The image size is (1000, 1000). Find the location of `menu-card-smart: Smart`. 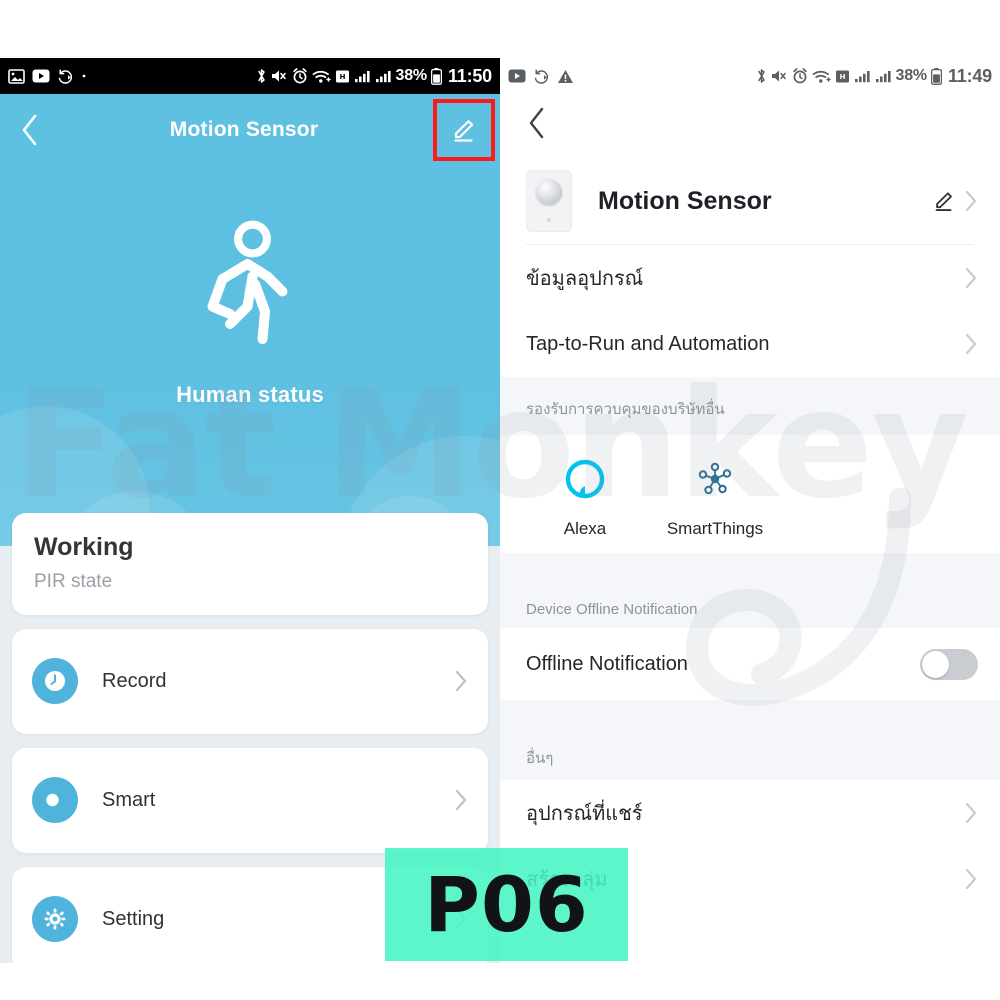

menu-card-smart: Smart is located at coordinates (250, 800).